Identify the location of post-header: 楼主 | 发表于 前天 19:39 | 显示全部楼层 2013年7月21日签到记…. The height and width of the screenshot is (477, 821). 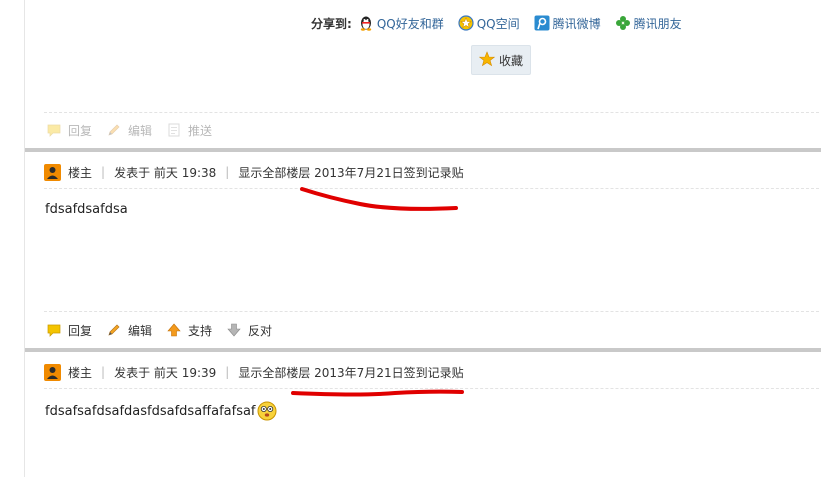
(254, 372).